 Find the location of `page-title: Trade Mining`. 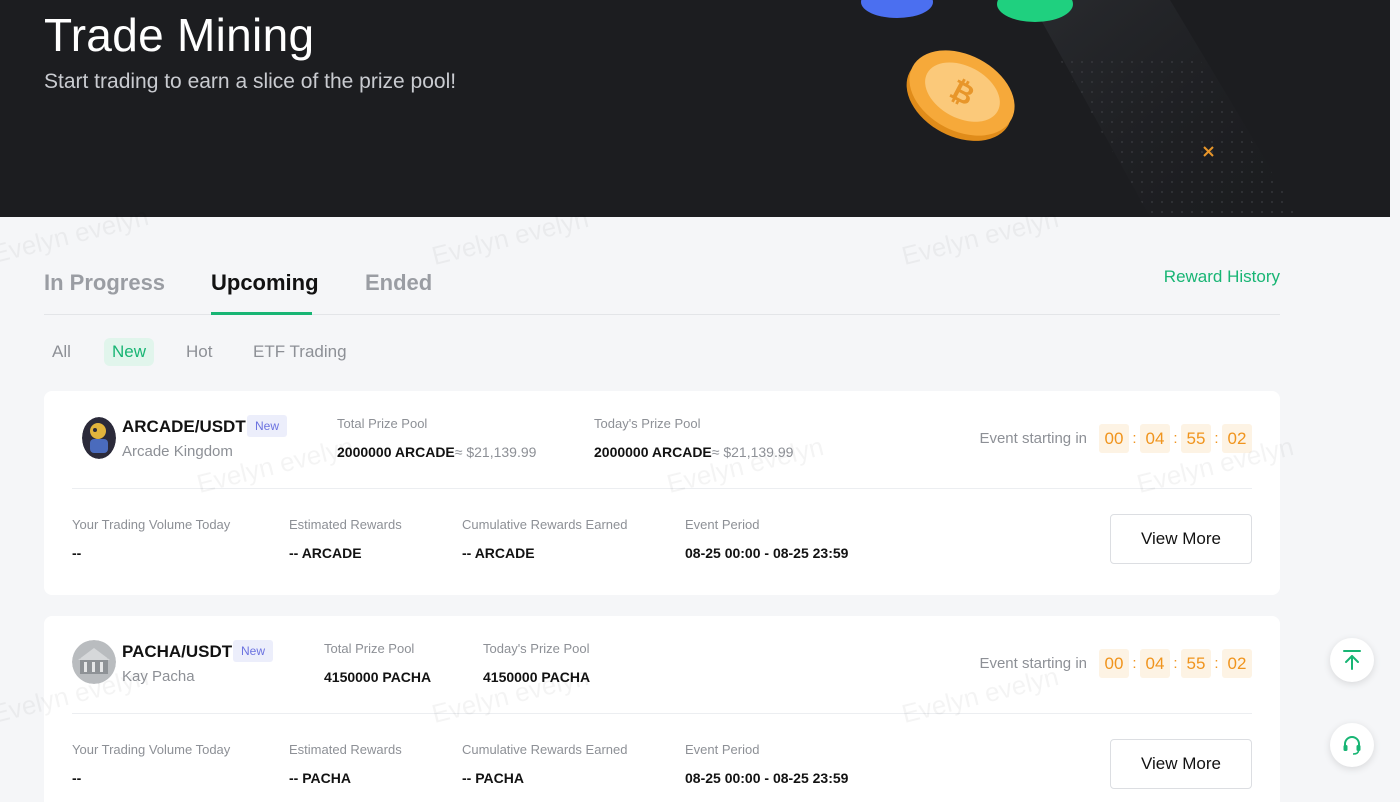

page-title: Trade Mining is located at coordinates (179, 35).